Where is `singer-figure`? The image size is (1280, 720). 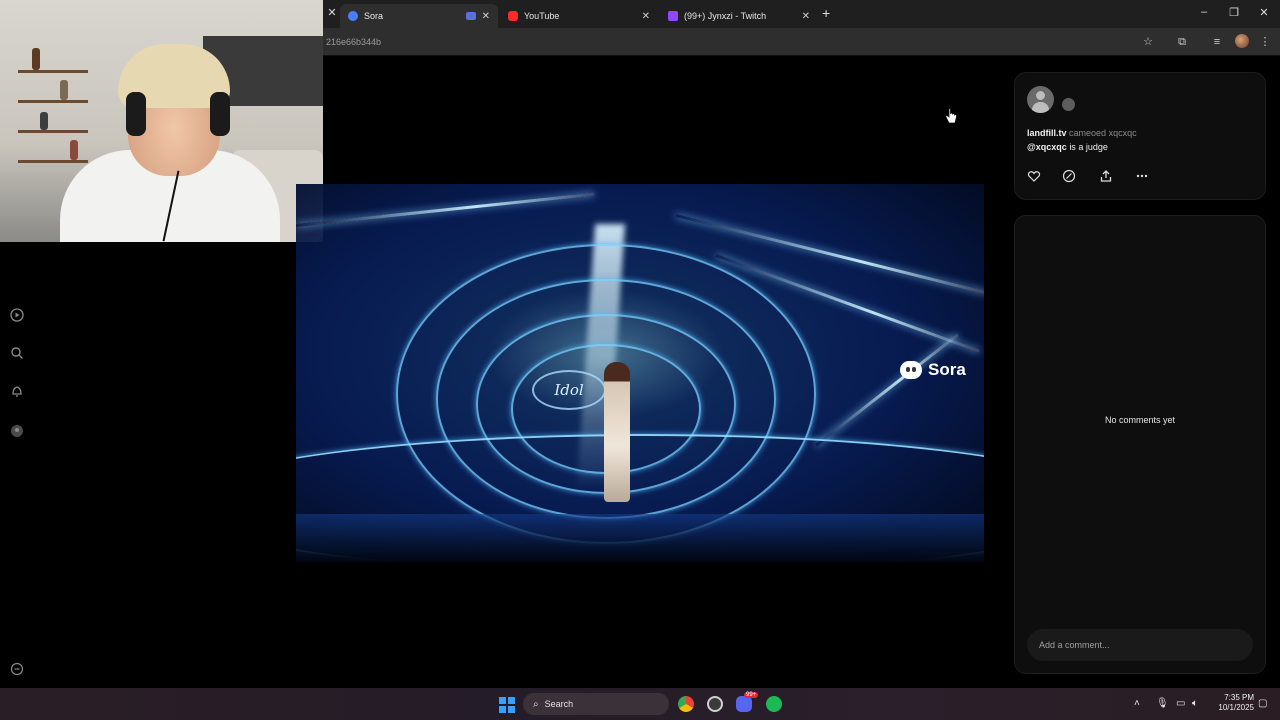
singer-figure is located at coordinates (617, 432).